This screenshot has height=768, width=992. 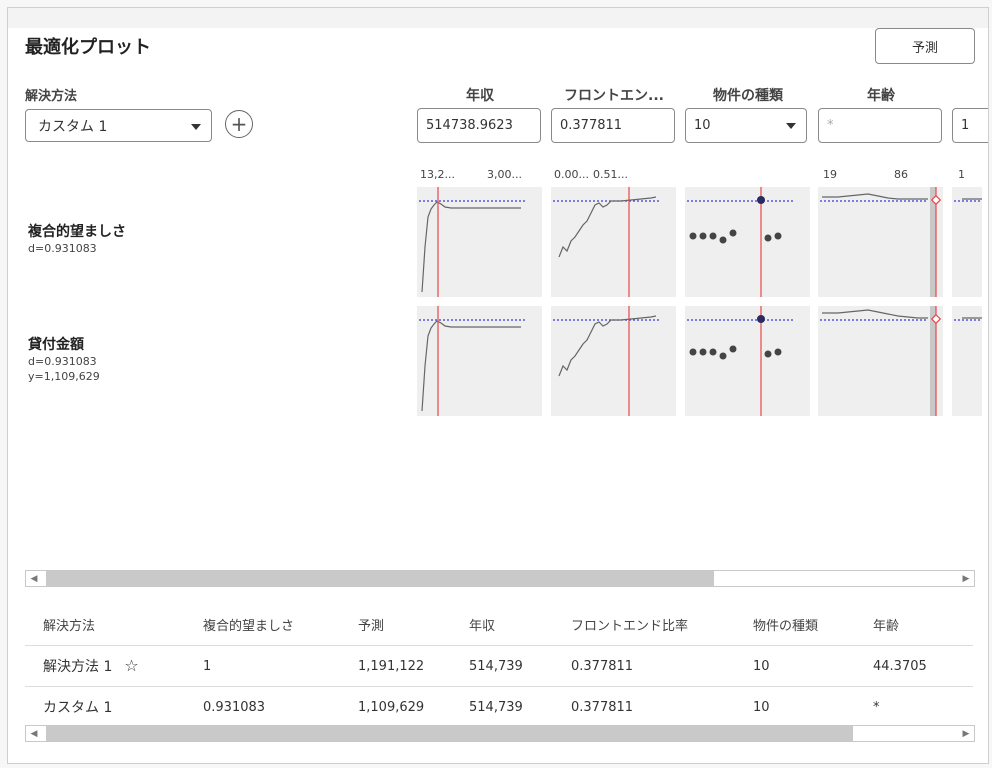 I want to click on age-input: *, so click(x=880, y=125).